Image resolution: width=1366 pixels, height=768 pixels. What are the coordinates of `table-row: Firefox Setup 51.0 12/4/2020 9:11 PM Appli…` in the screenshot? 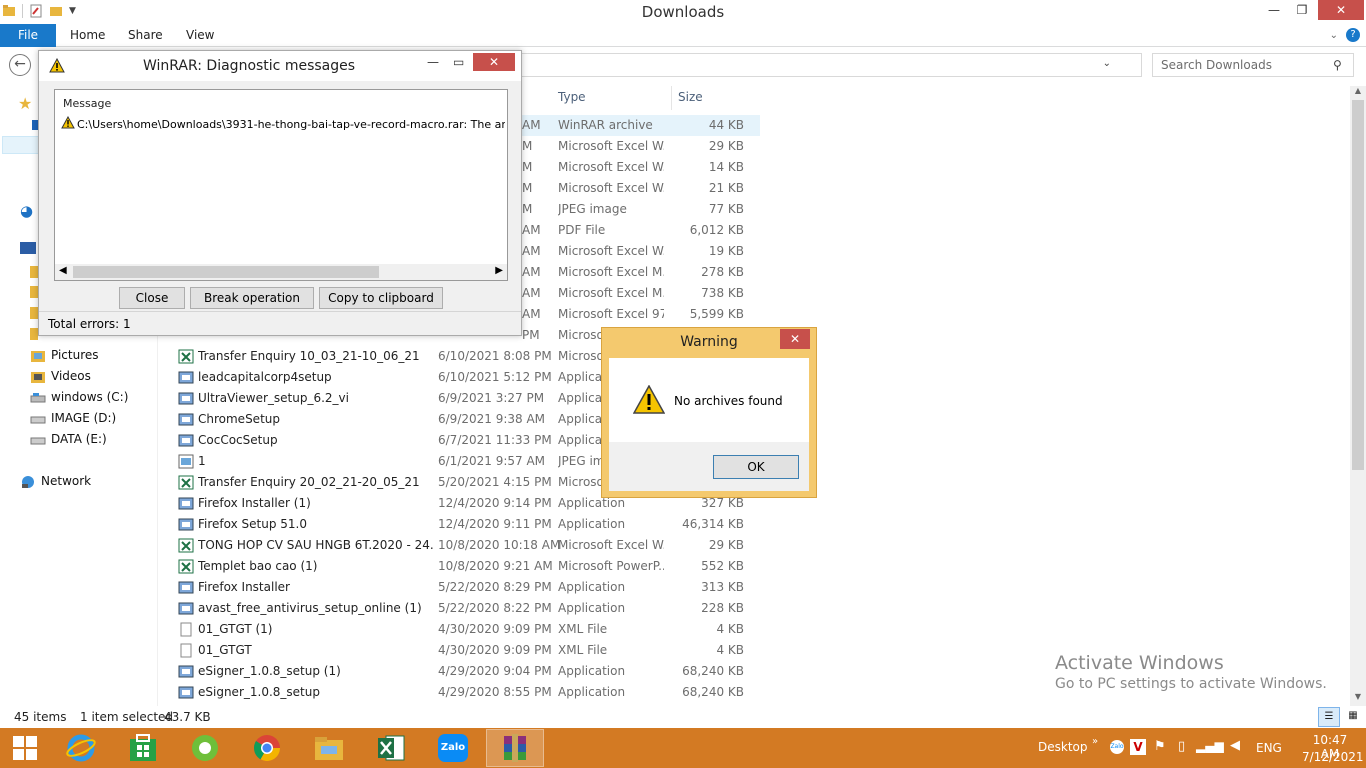 It's located at (460, 524).